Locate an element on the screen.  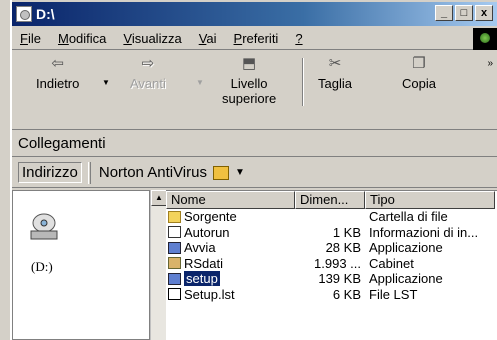
file-row: RSdati 1.993 ... Cabinet is located at coordinates (331, 264).